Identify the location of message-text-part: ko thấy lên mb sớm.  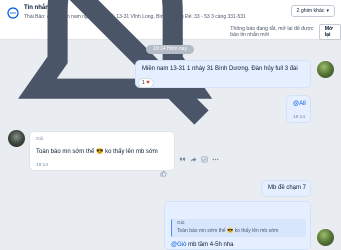
(131, 152).